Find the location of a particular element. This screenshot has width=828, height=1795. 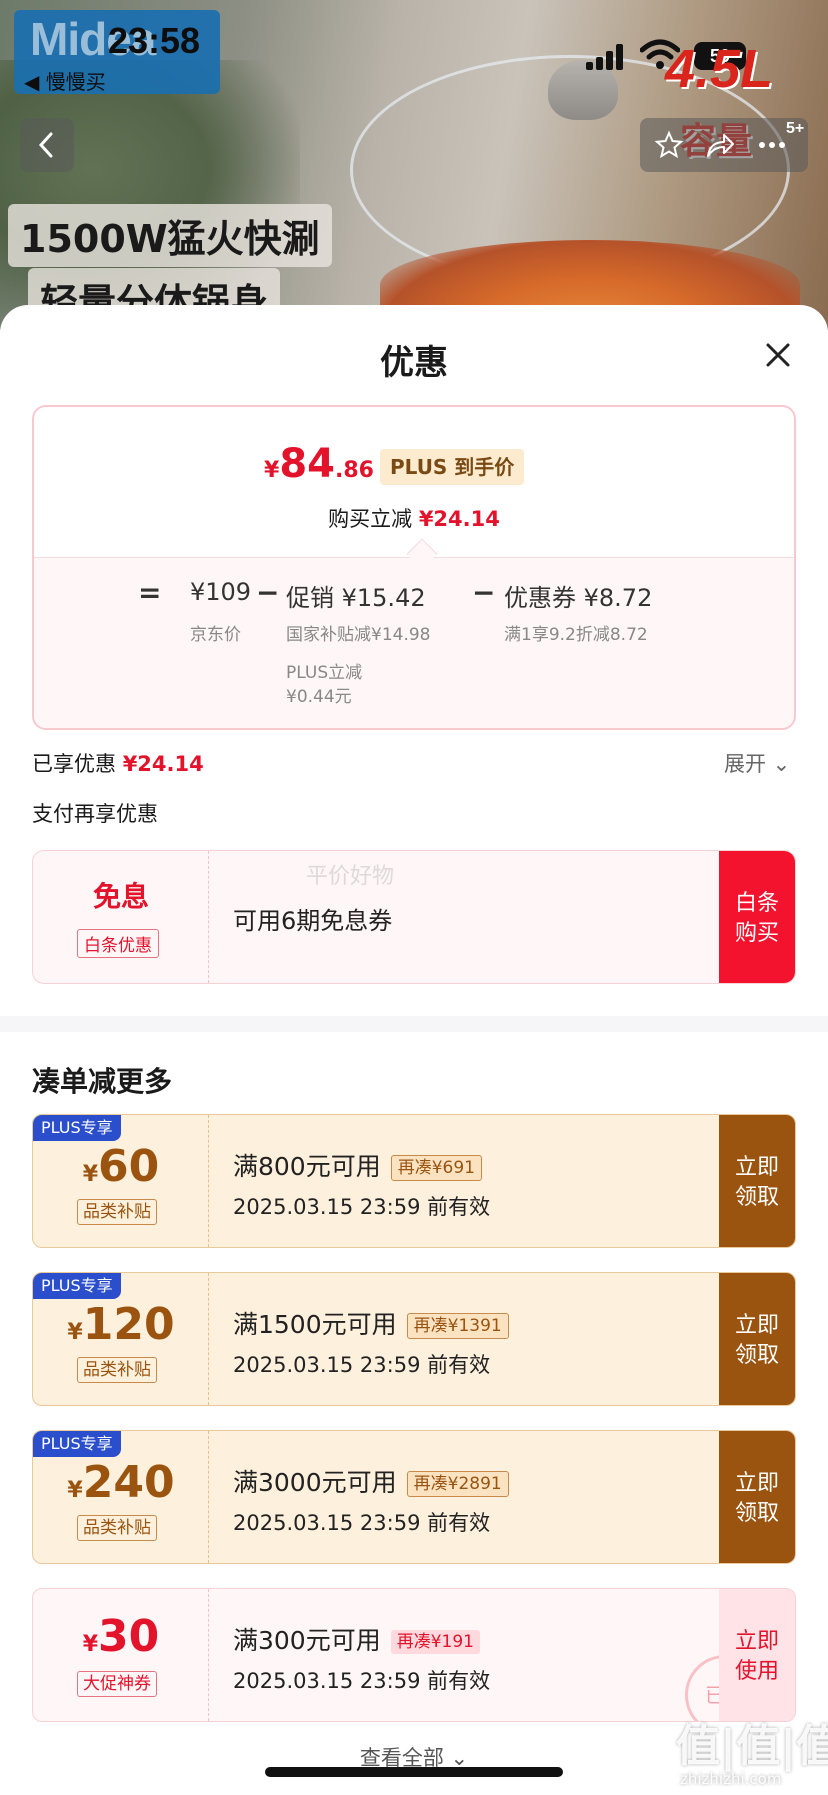

coupon-left: ¥30 大促神券 is located at coordinates (121, 1655).